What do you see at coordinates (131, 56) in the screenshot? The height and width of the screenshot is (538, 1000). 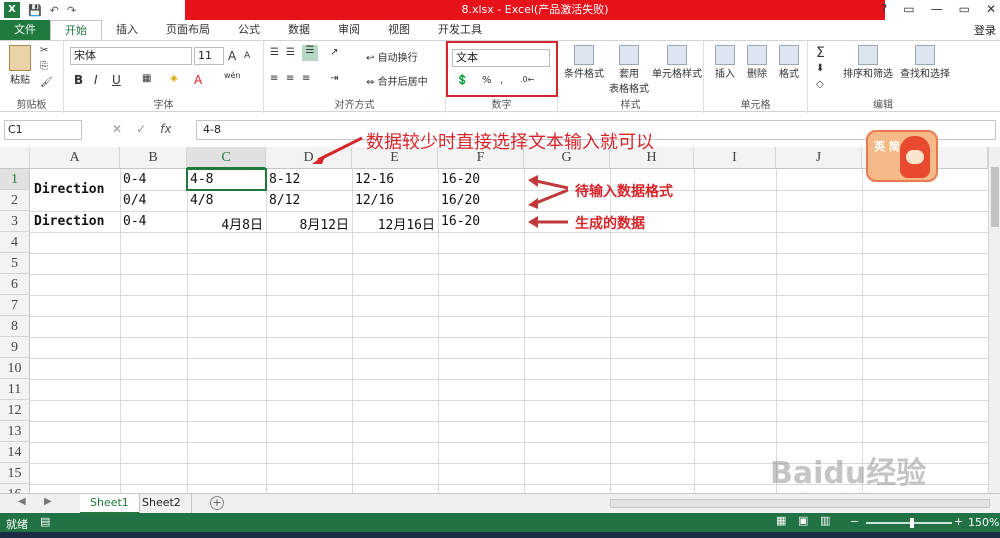 I see `font-name-select: 宋体` at bounding box center [131, 56].